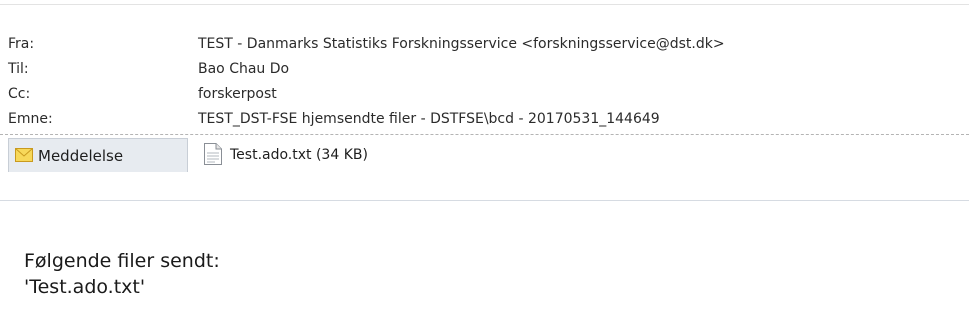  What do you see at coordinates (122, 274) in the screenshot?
I see `message-body-text: Følgende filer sendt: 'Test.ado.txt'` at bounding box center [122, 274].